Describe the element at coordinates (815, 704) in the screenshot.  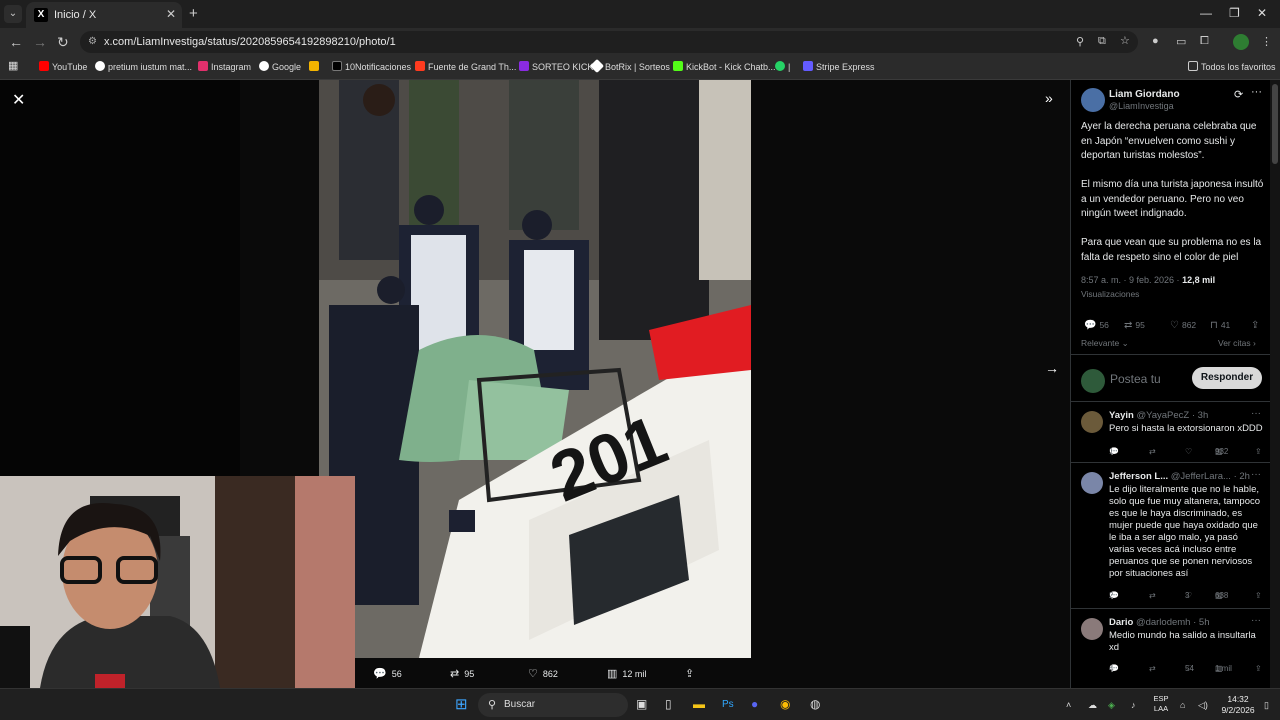
I see `obs-icon: ◍` at that location.